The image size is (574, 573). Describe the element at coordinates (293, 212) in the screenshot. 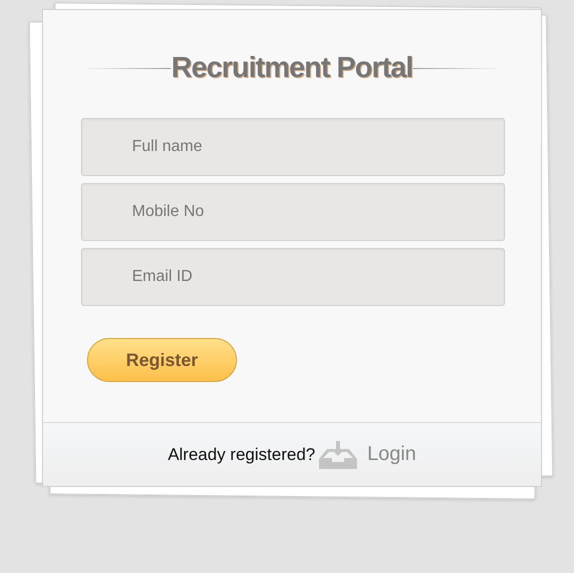

I see `input-field: Mobile No` at that location.